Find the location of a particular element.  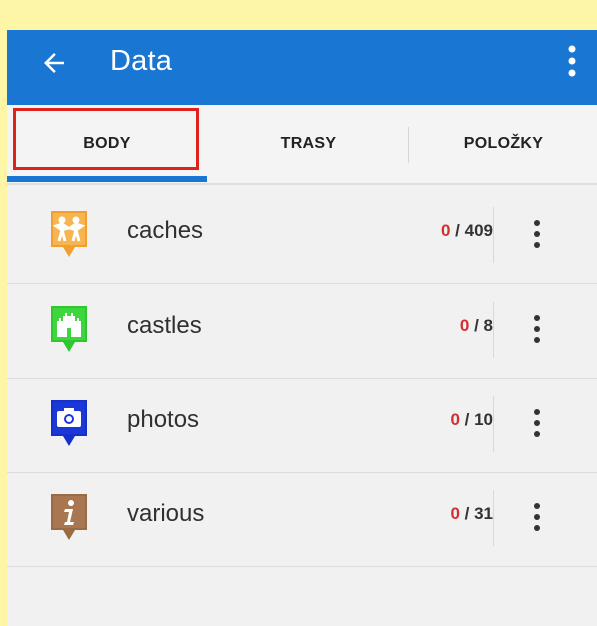

back-arrow-icon is located at coordinates (54, 63).